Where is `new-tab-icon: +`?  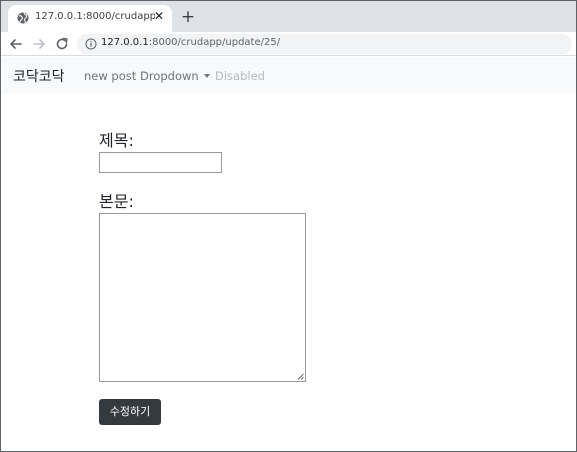
new-tab-icon: + is located at coordinates (188, 17).